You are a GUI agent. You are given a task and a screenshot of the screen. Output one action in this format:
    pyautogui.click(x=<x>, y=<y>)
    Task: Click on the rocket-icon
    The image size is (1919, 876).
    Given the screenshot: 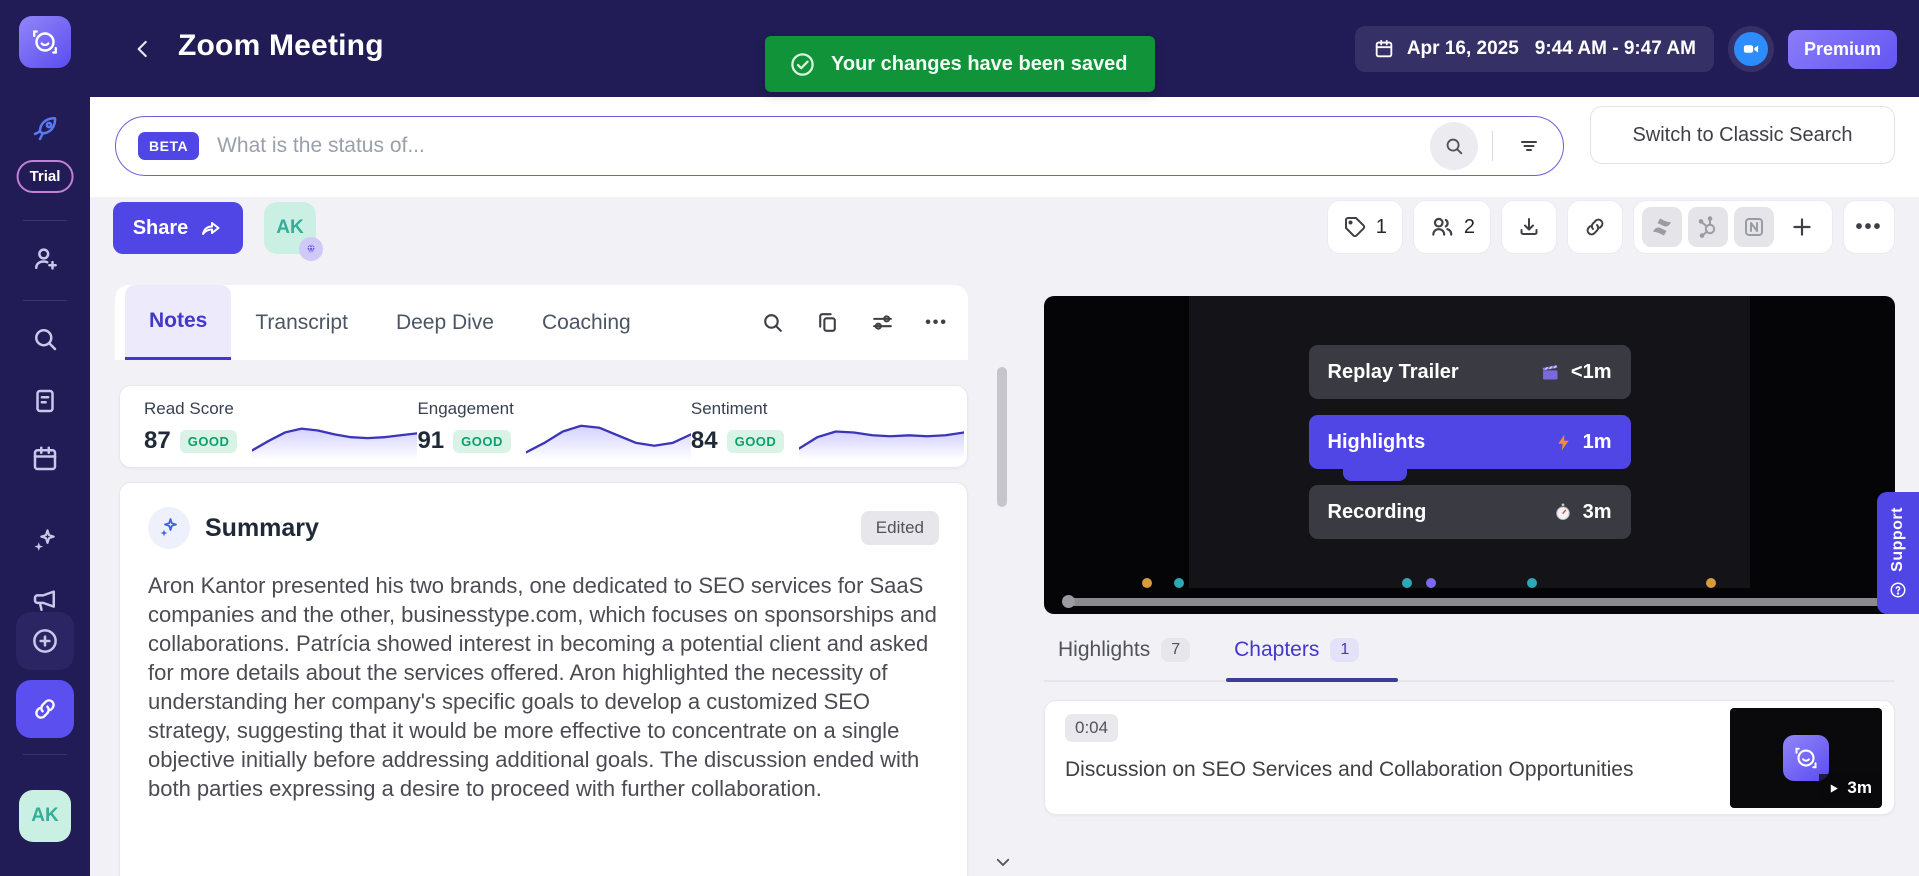 What is the action you would take?
    pyautogui.click(x=45, y=129)
    